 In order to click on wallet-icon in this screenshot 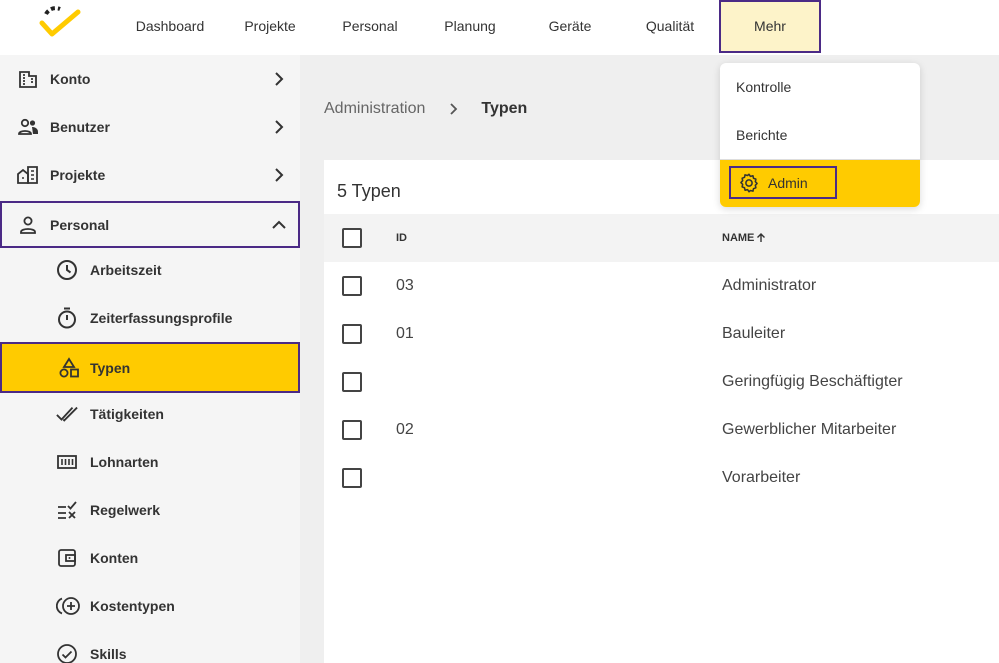, I will do `click(67, 558)`.